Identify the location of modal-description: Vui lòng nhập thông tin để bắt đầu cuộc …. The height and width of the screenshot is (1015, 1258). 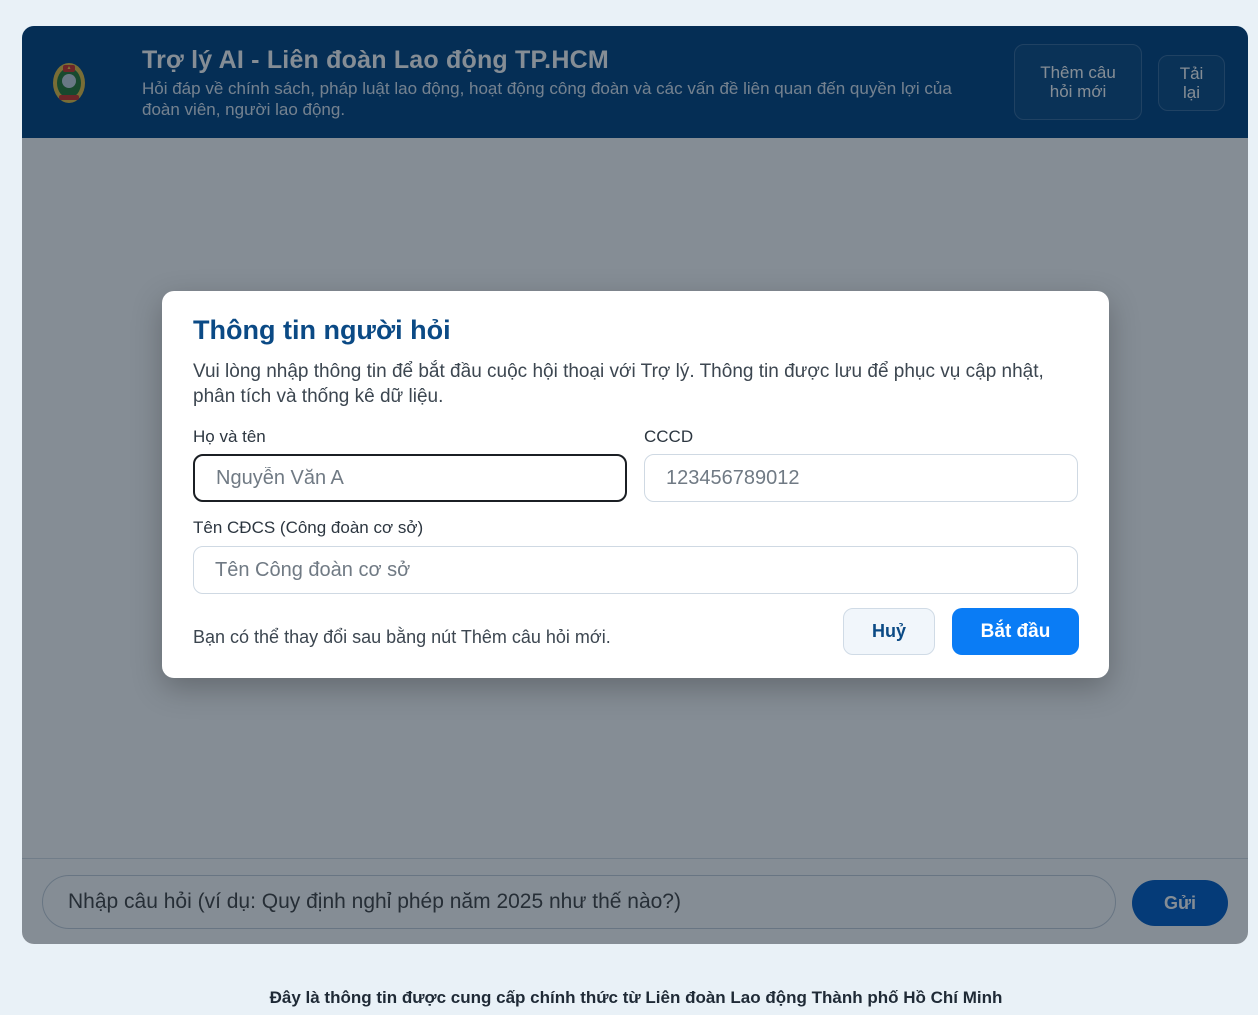
(618, 384).